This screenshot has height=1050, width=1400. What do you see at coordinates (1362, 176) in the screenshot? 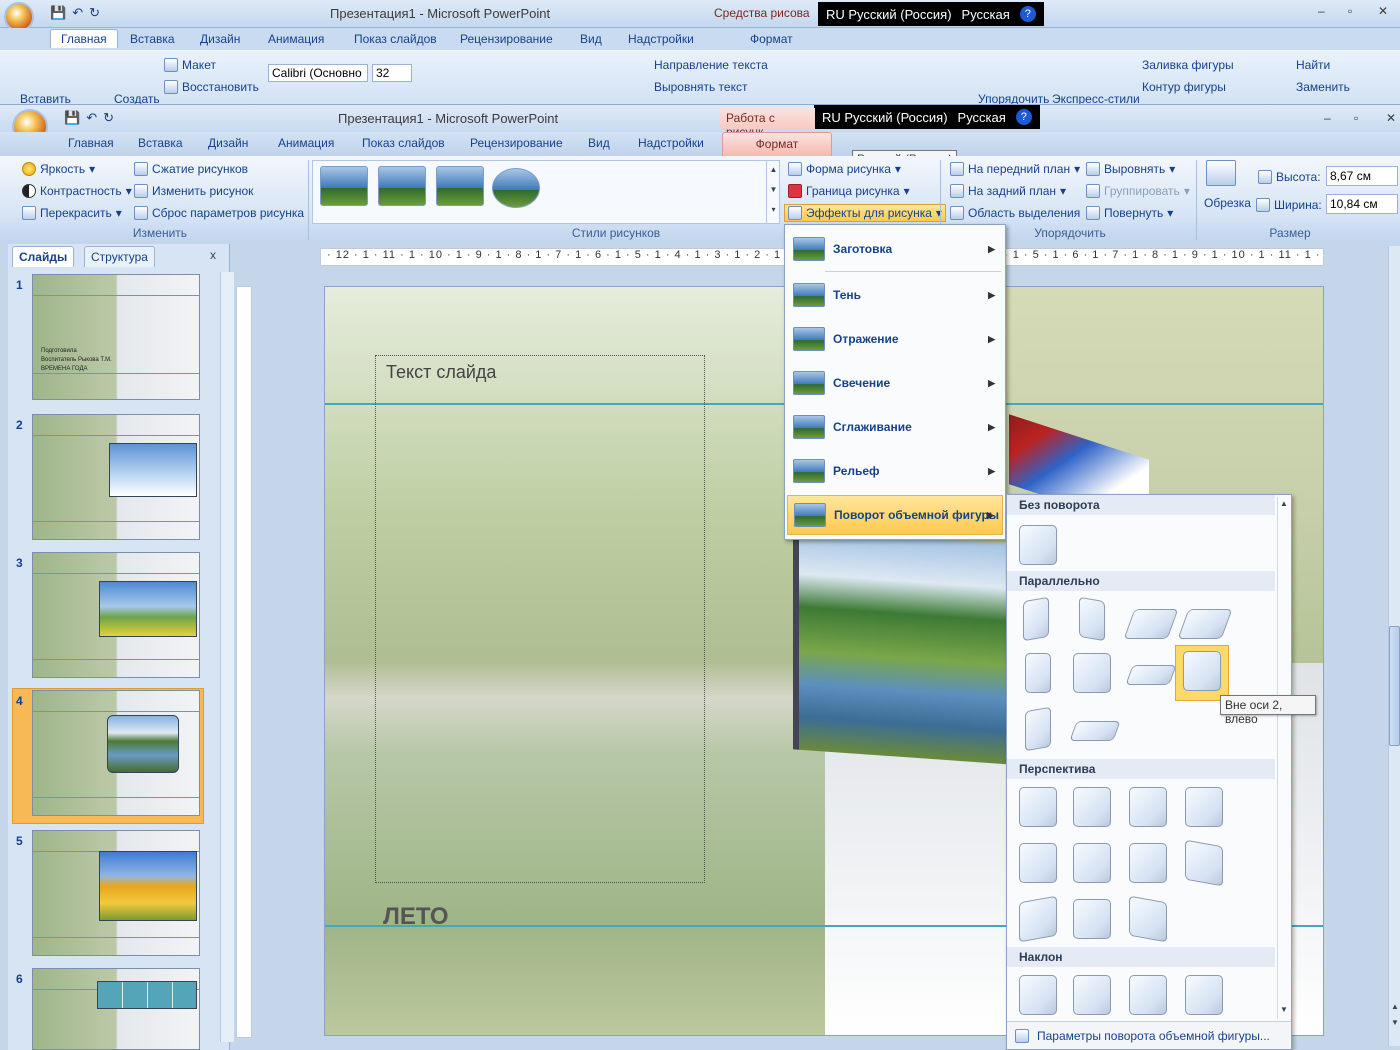
I see `height-input: 8,67 см` at bounding box center [1362, 176].